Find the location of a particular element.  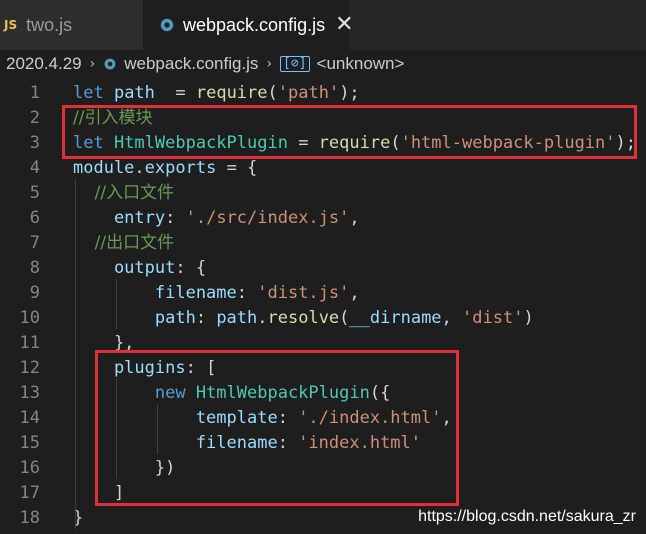

symbol-variable-icon: [⊘] is located at coordinates (295, 64).